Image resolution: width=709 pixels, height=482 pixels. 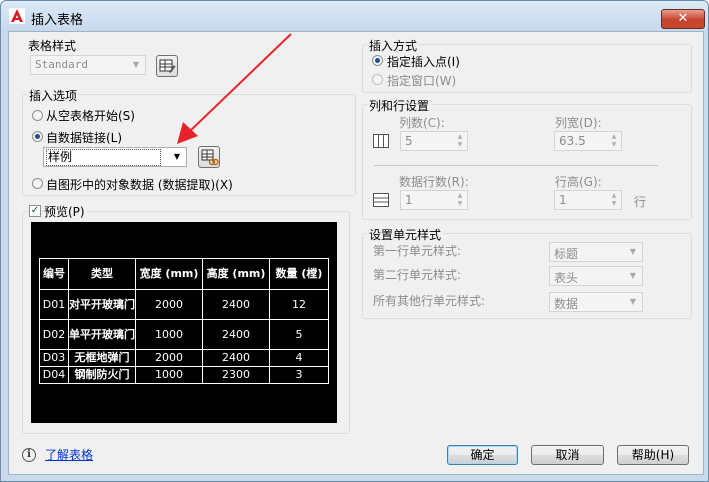 I want to click on table-style-combo: Standard ▼, so click(x=88, y=65).